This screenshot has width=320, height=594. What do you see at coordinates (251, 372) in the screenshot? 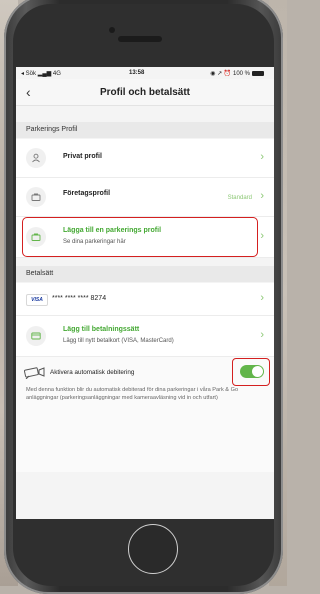
I see `highlight-box-toggle` at bounding box center [251, 372].